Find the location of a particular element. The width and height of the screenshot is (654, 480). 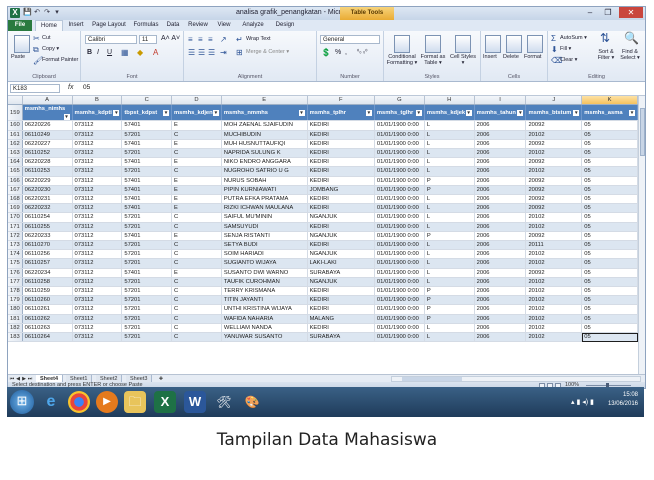

percent-button: % is located at coordinates (338, 52).